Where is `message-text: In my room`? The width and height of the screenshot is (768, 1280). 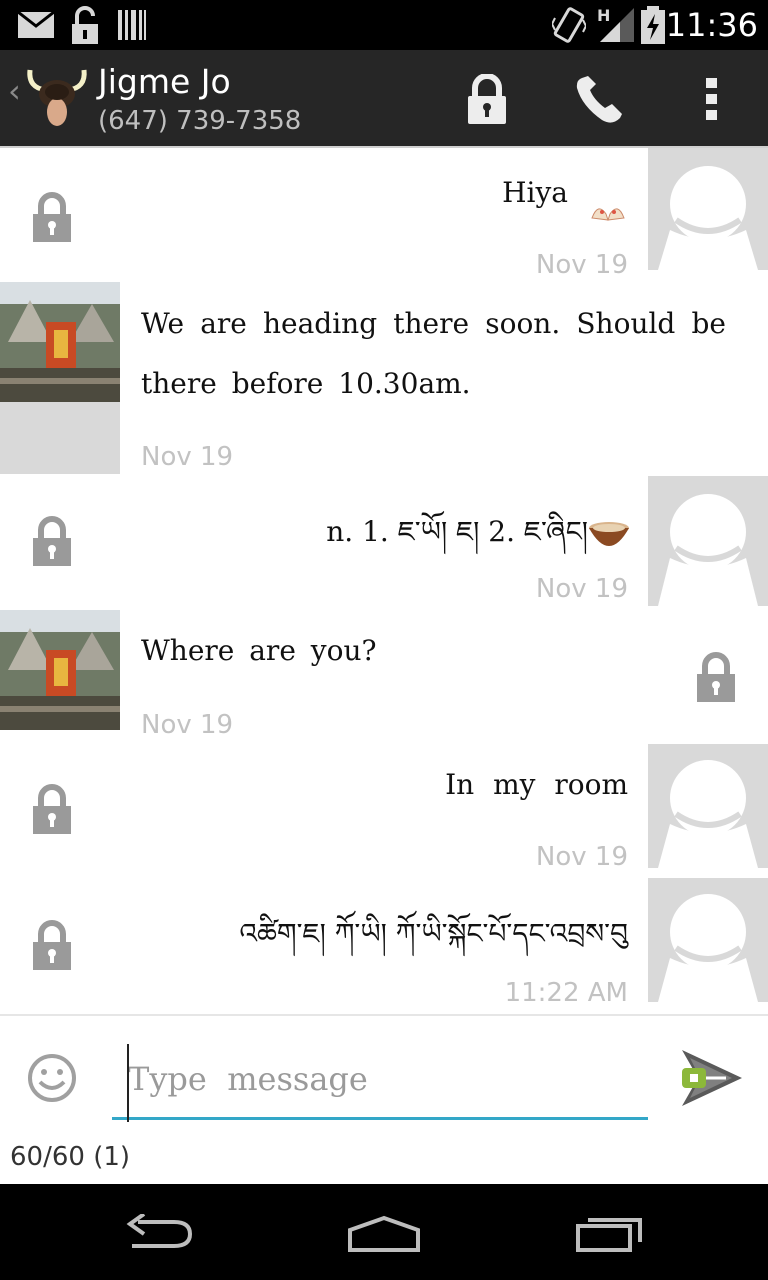
message-text: In my room is located at coordinates (536, 784).